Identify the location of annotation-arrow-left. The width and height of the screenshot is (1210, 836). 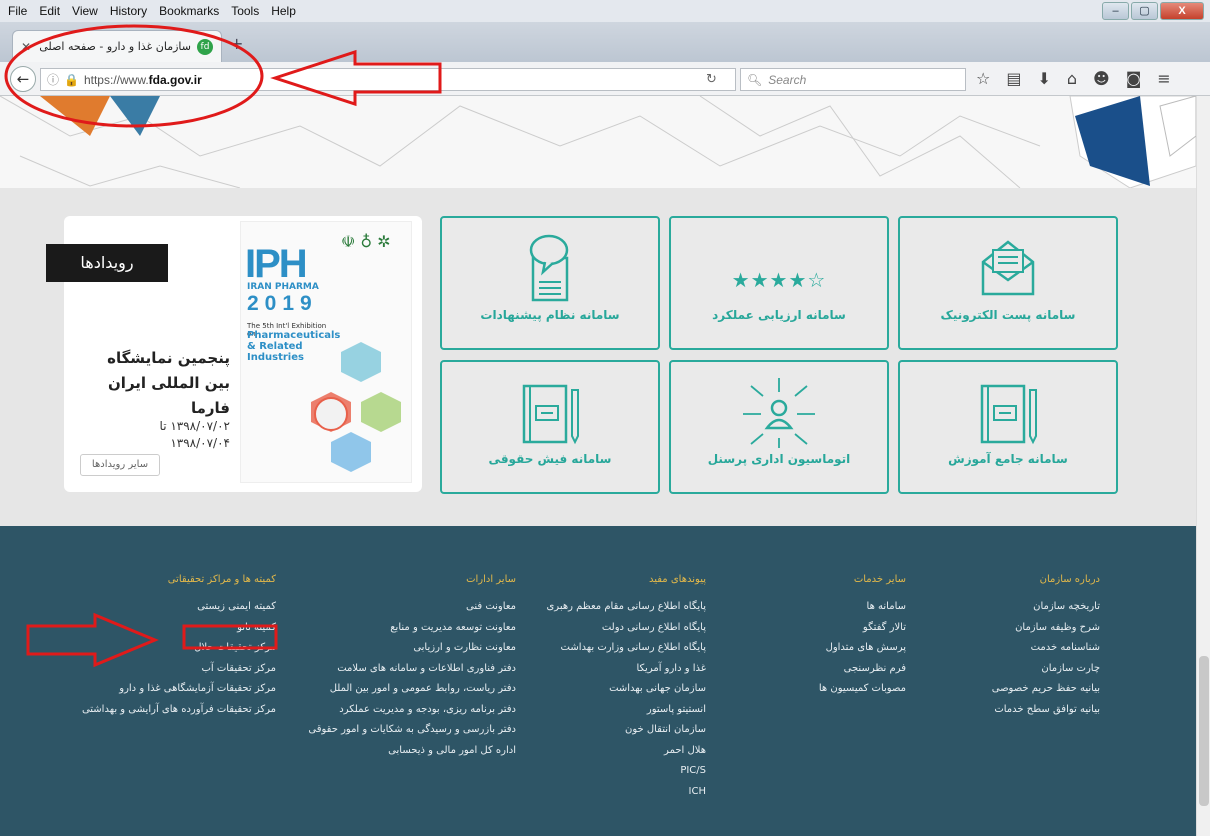
(356, 78).